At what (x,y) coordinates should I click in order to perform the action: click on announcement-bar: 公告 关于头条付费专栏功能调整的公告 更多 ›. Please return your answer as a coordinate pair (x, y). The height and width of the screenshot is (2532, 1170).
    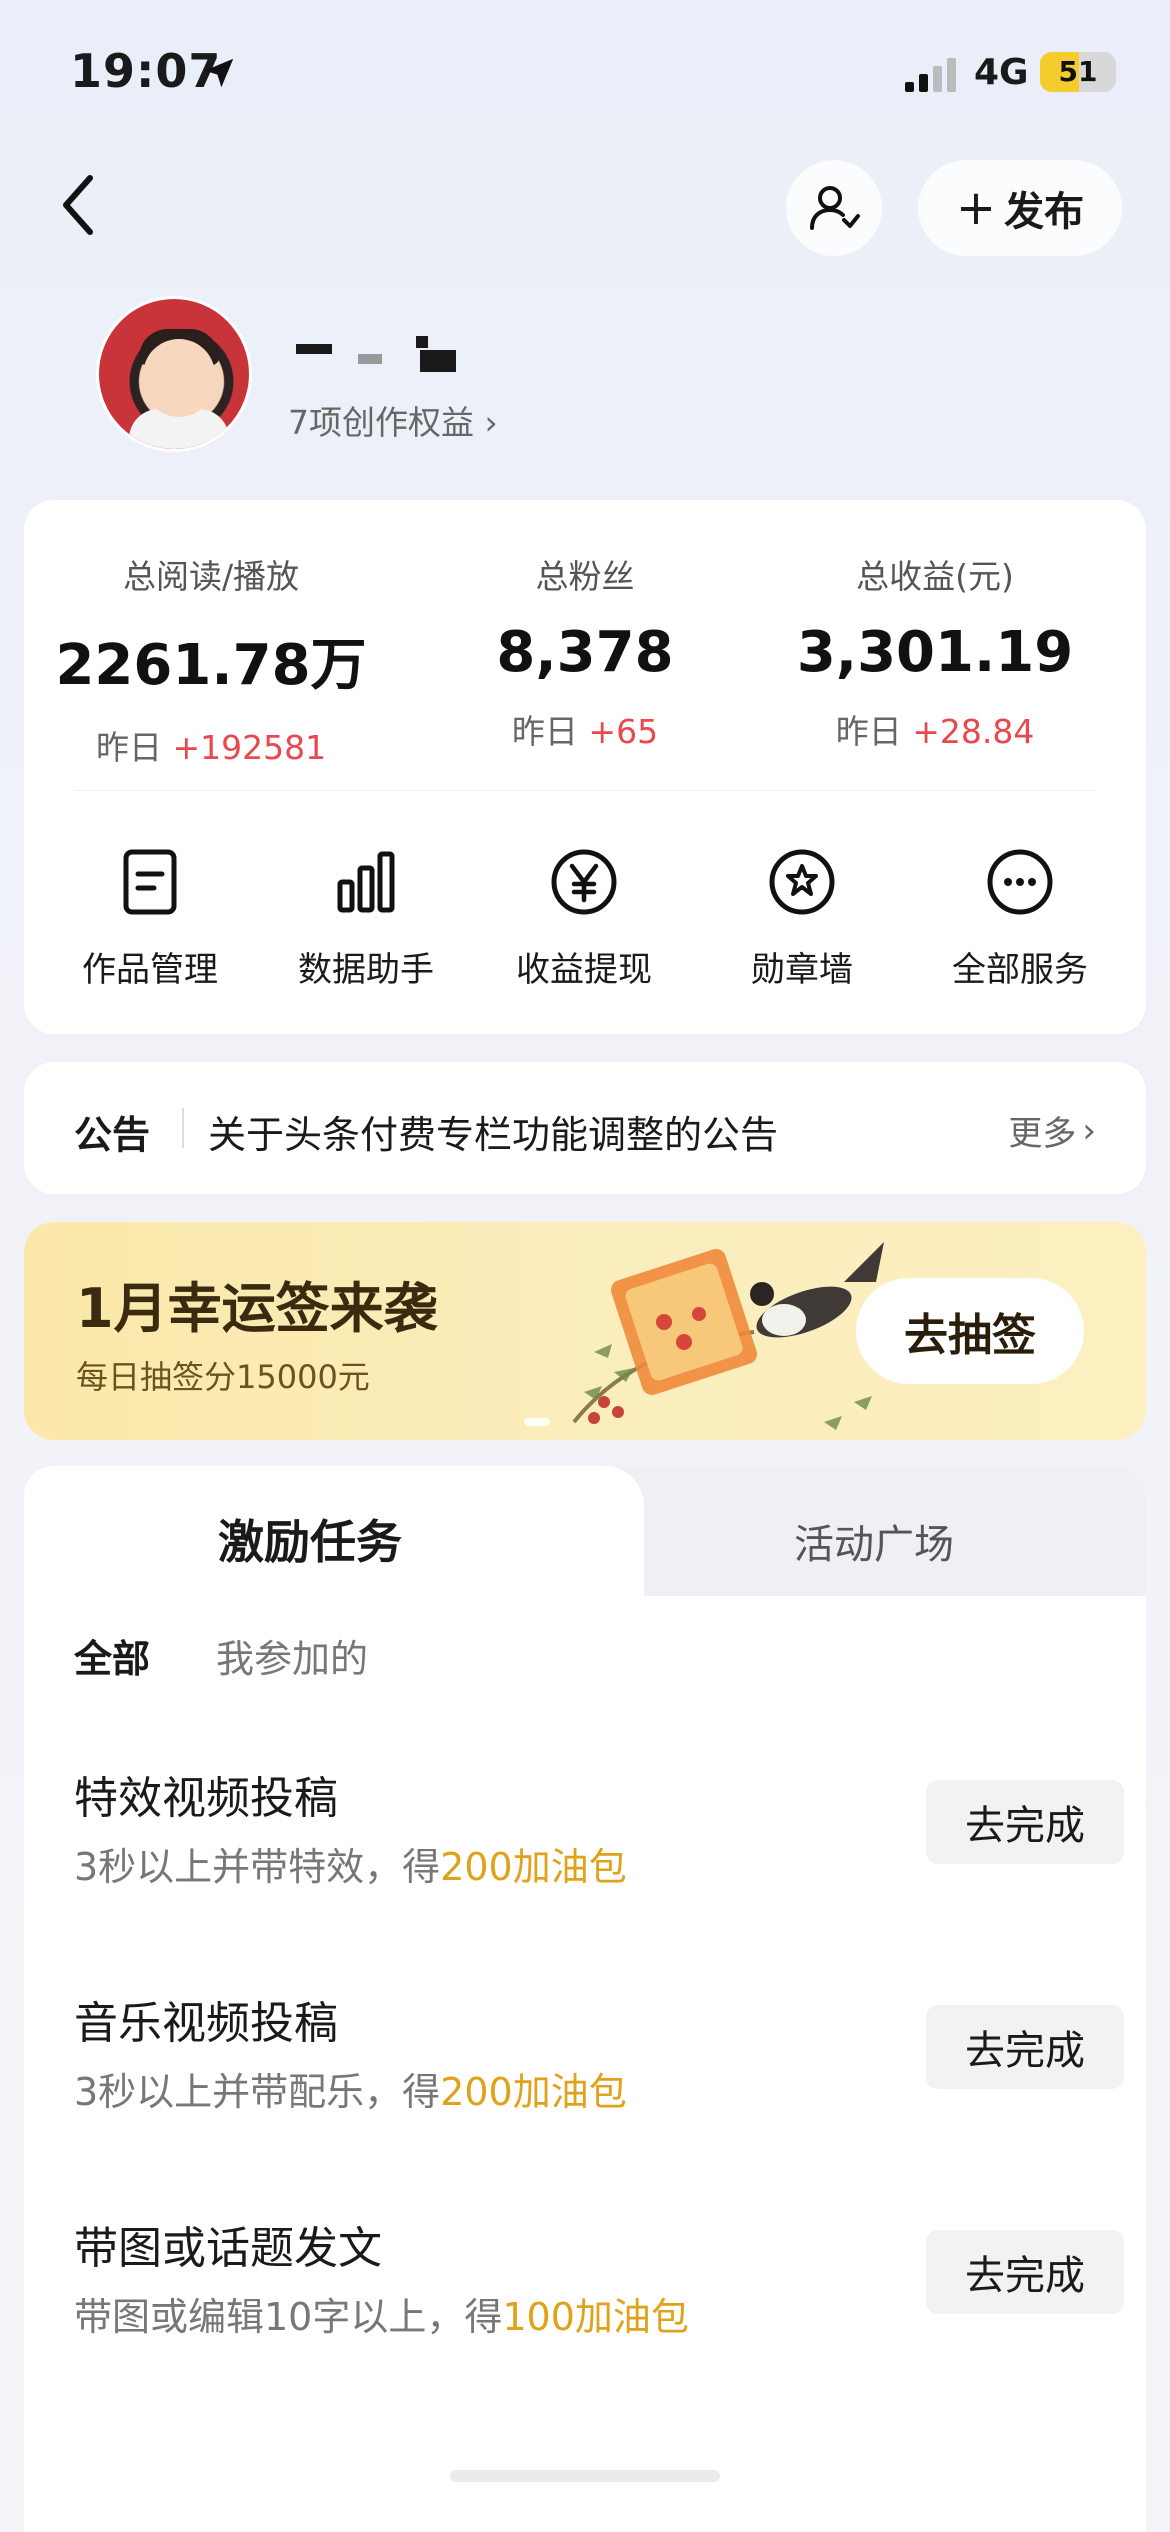
    Looking at the image, I should click on (585, 1128).